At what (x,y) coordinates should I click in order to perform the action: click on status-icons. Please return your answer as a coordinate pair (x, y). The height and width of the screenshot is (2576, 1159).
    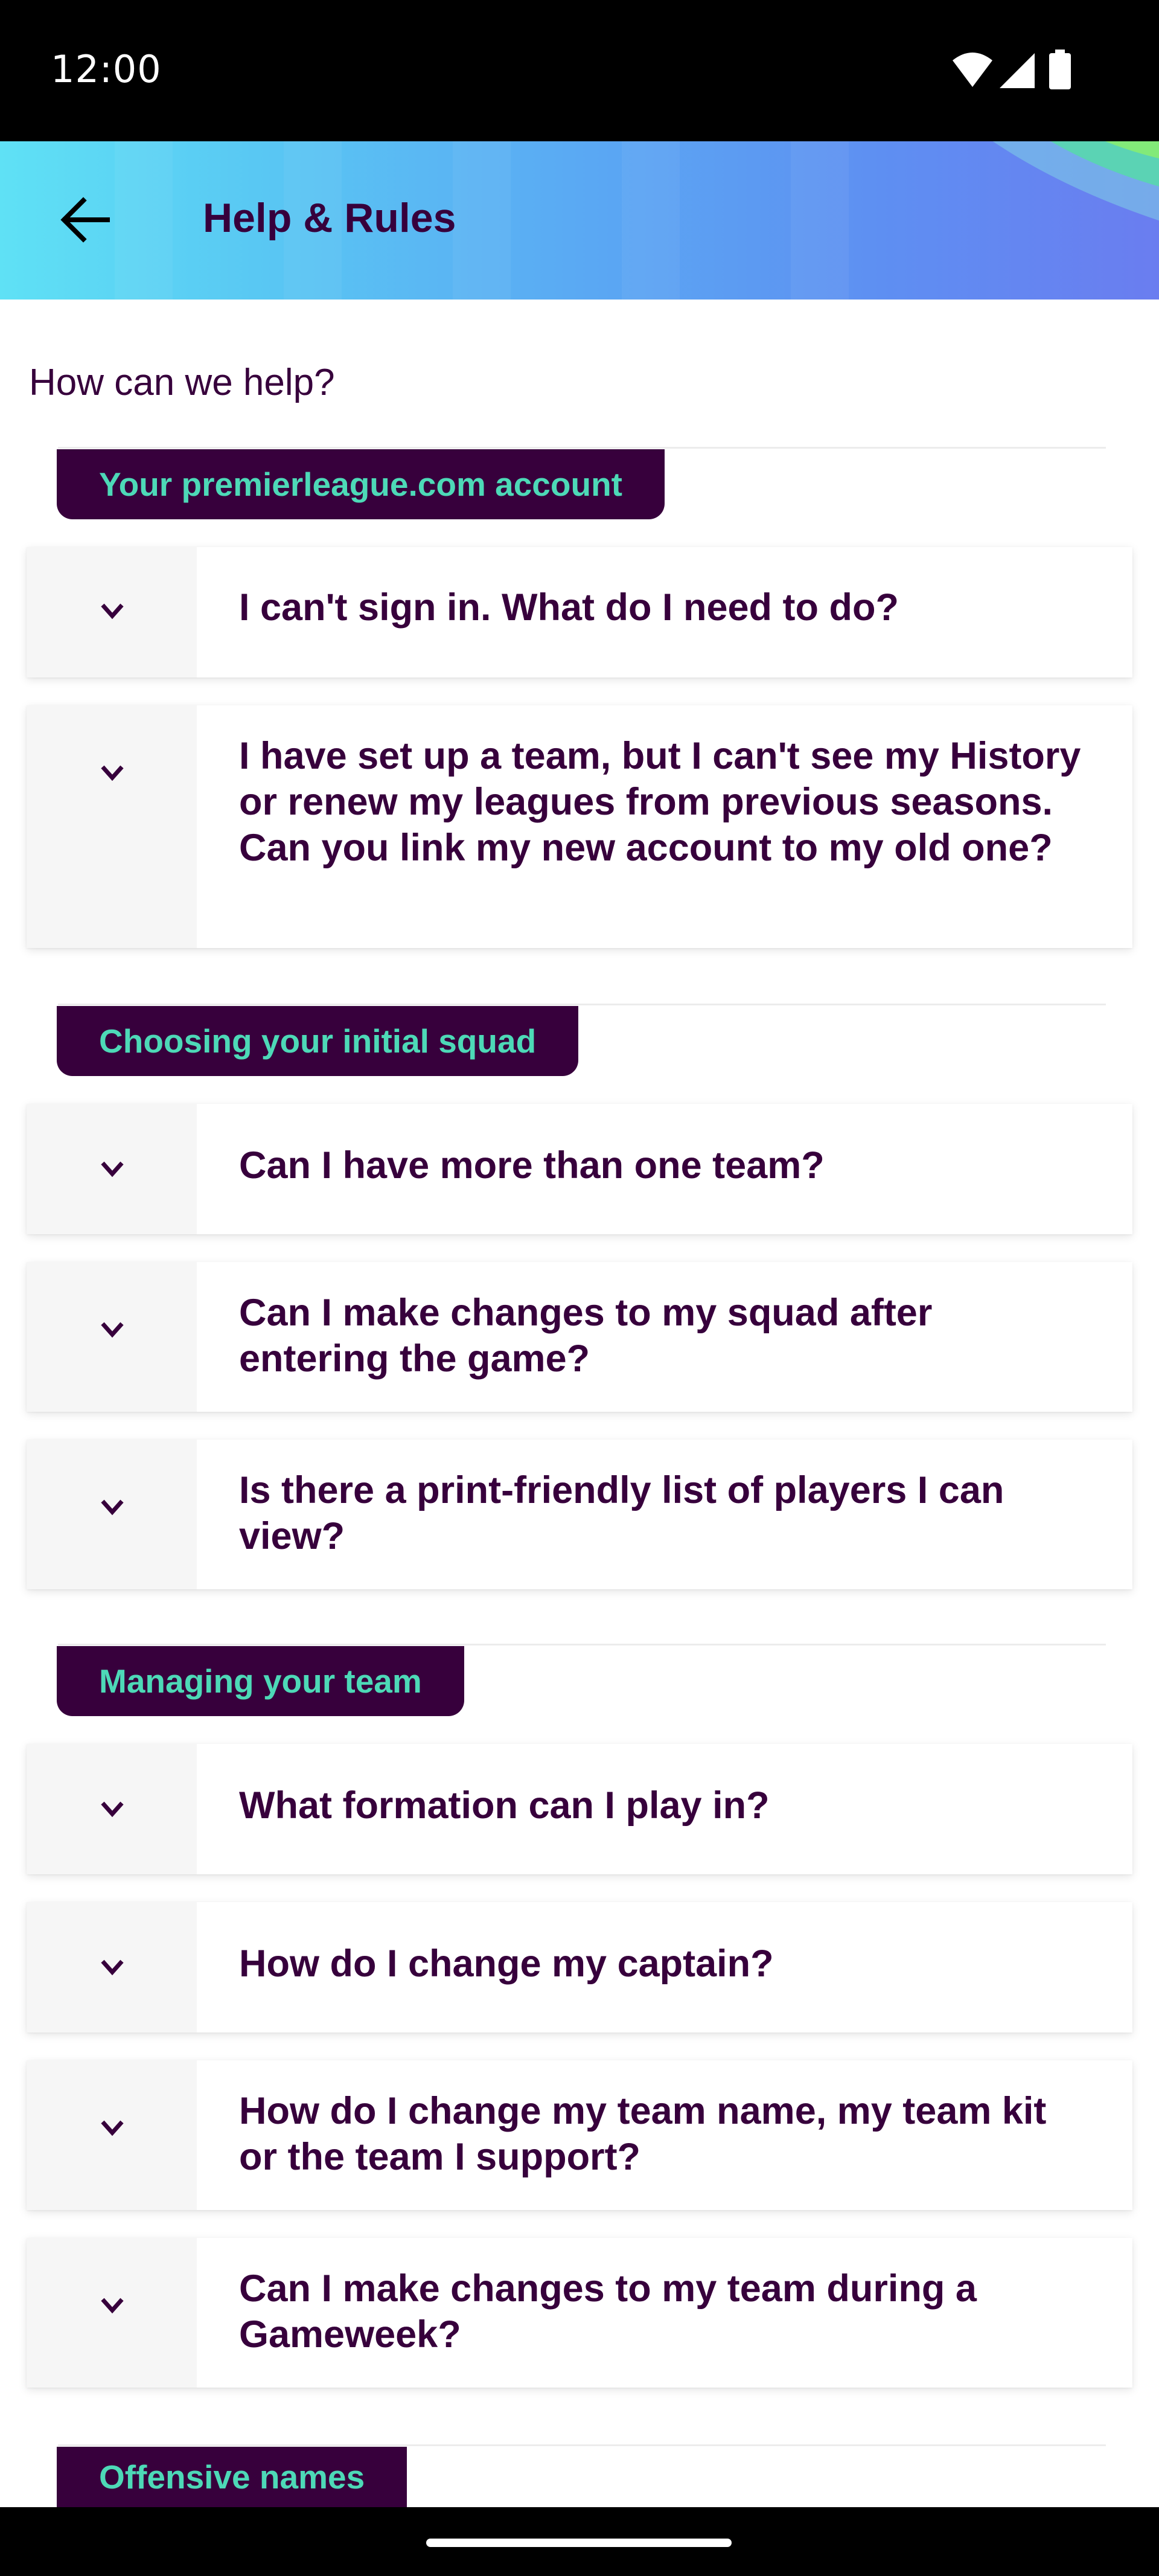
    Looking at the image, I should click on (1017, 69).